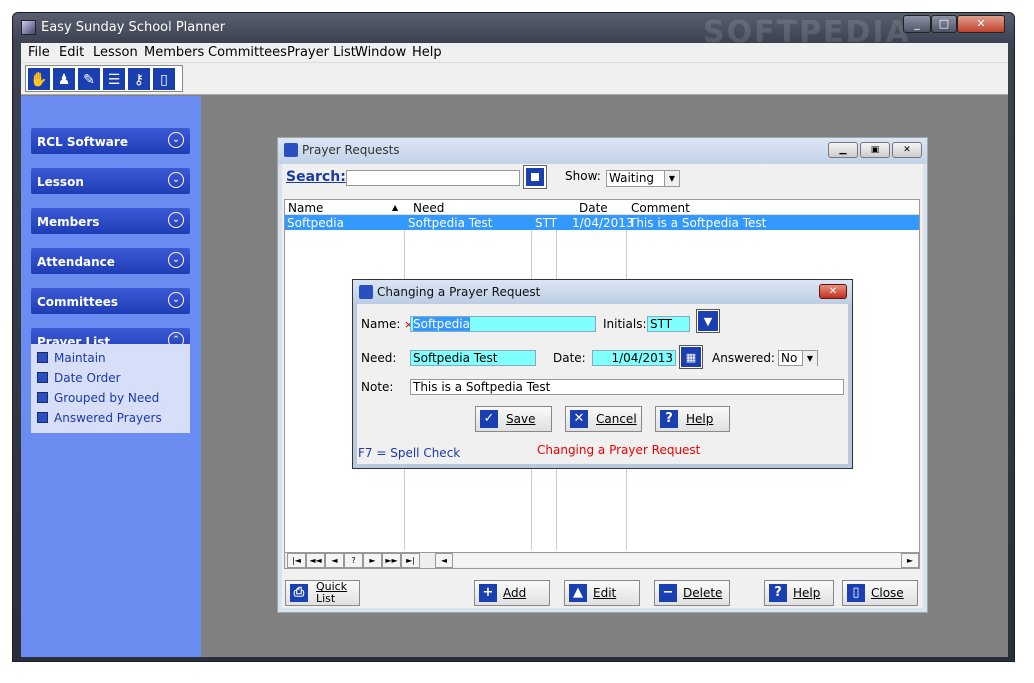 The image size is (1034, 683). I want to click on next-page-button: ►►, so click(391, 560).